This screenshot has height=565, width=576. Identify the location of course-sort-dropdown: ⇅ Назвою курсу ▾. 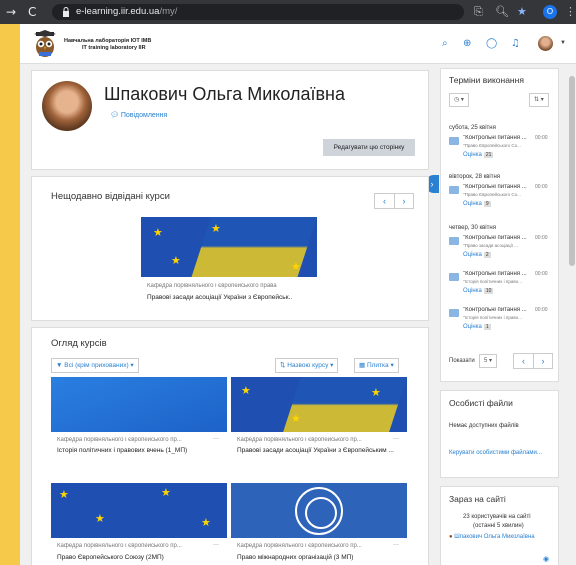
(307, 365).